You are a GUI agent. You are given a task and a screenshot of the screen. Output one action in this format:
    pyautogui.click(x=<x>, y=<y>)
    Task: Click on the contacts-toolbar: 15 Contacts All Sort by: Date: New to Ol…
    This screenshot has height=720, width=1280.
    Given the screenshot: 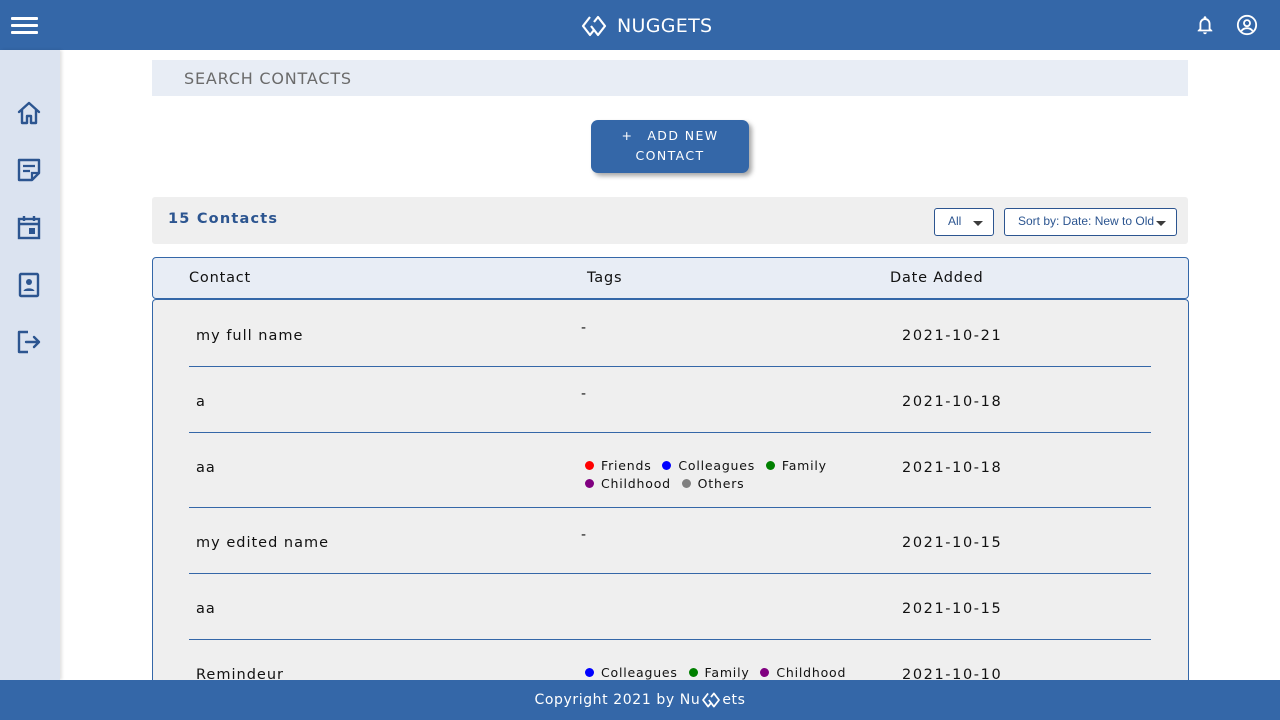 What is the action you would take?
    pyautogui.click(x=670, y=220)
    